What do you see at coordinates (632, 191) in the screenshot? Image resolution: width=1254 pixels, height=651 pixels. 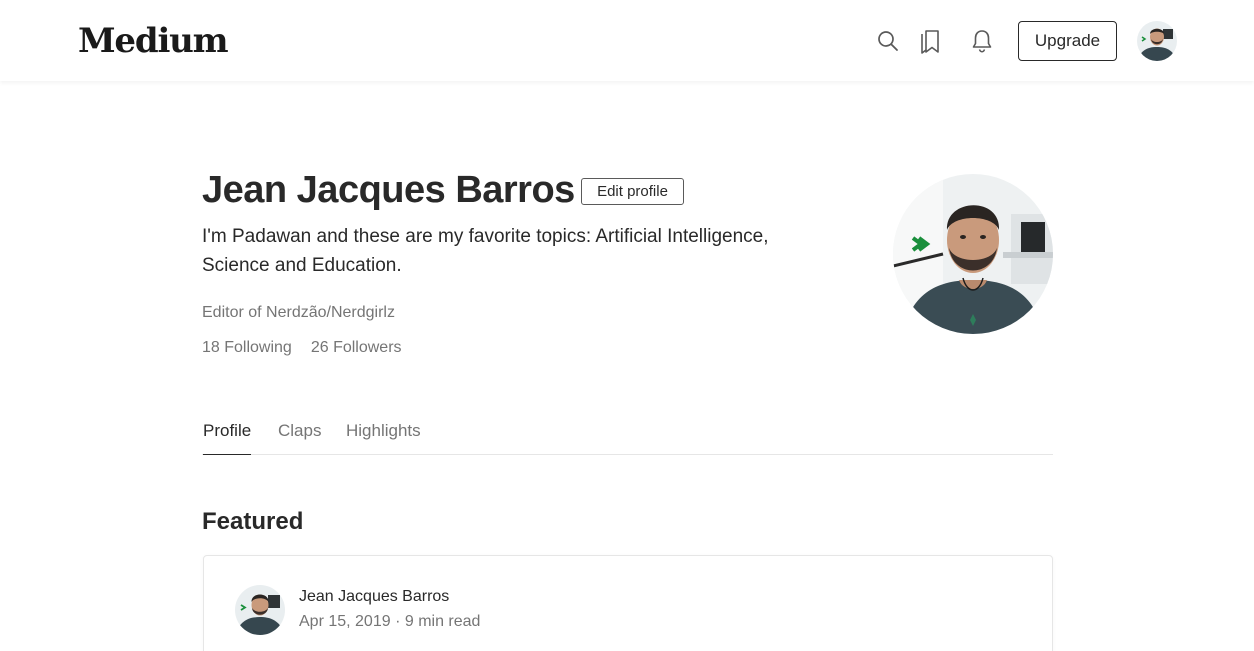 I see `edit-profile-button: Edit profile` at bounding box center [632, 191].